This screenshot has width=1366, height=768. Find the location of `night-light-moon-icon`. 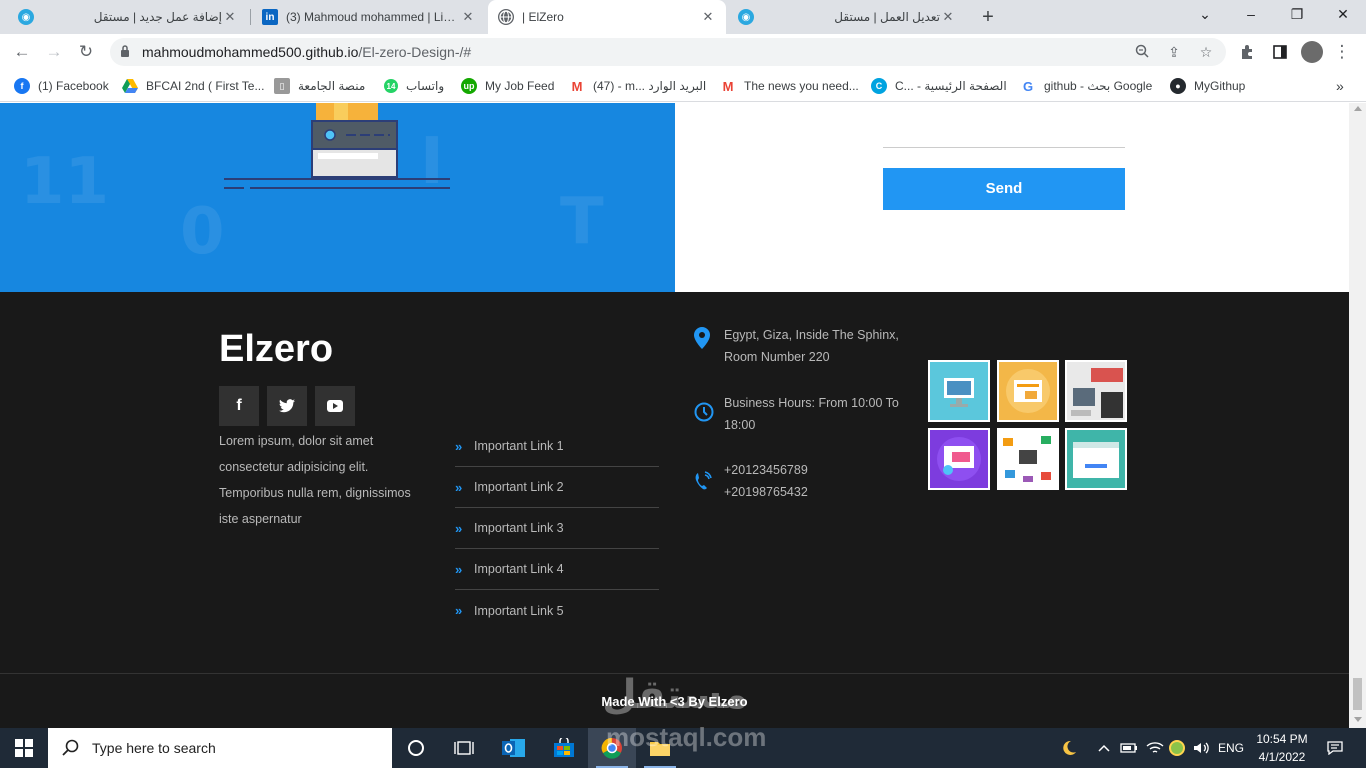

night-light-moon-icon is located at coordinates (1069, 748).